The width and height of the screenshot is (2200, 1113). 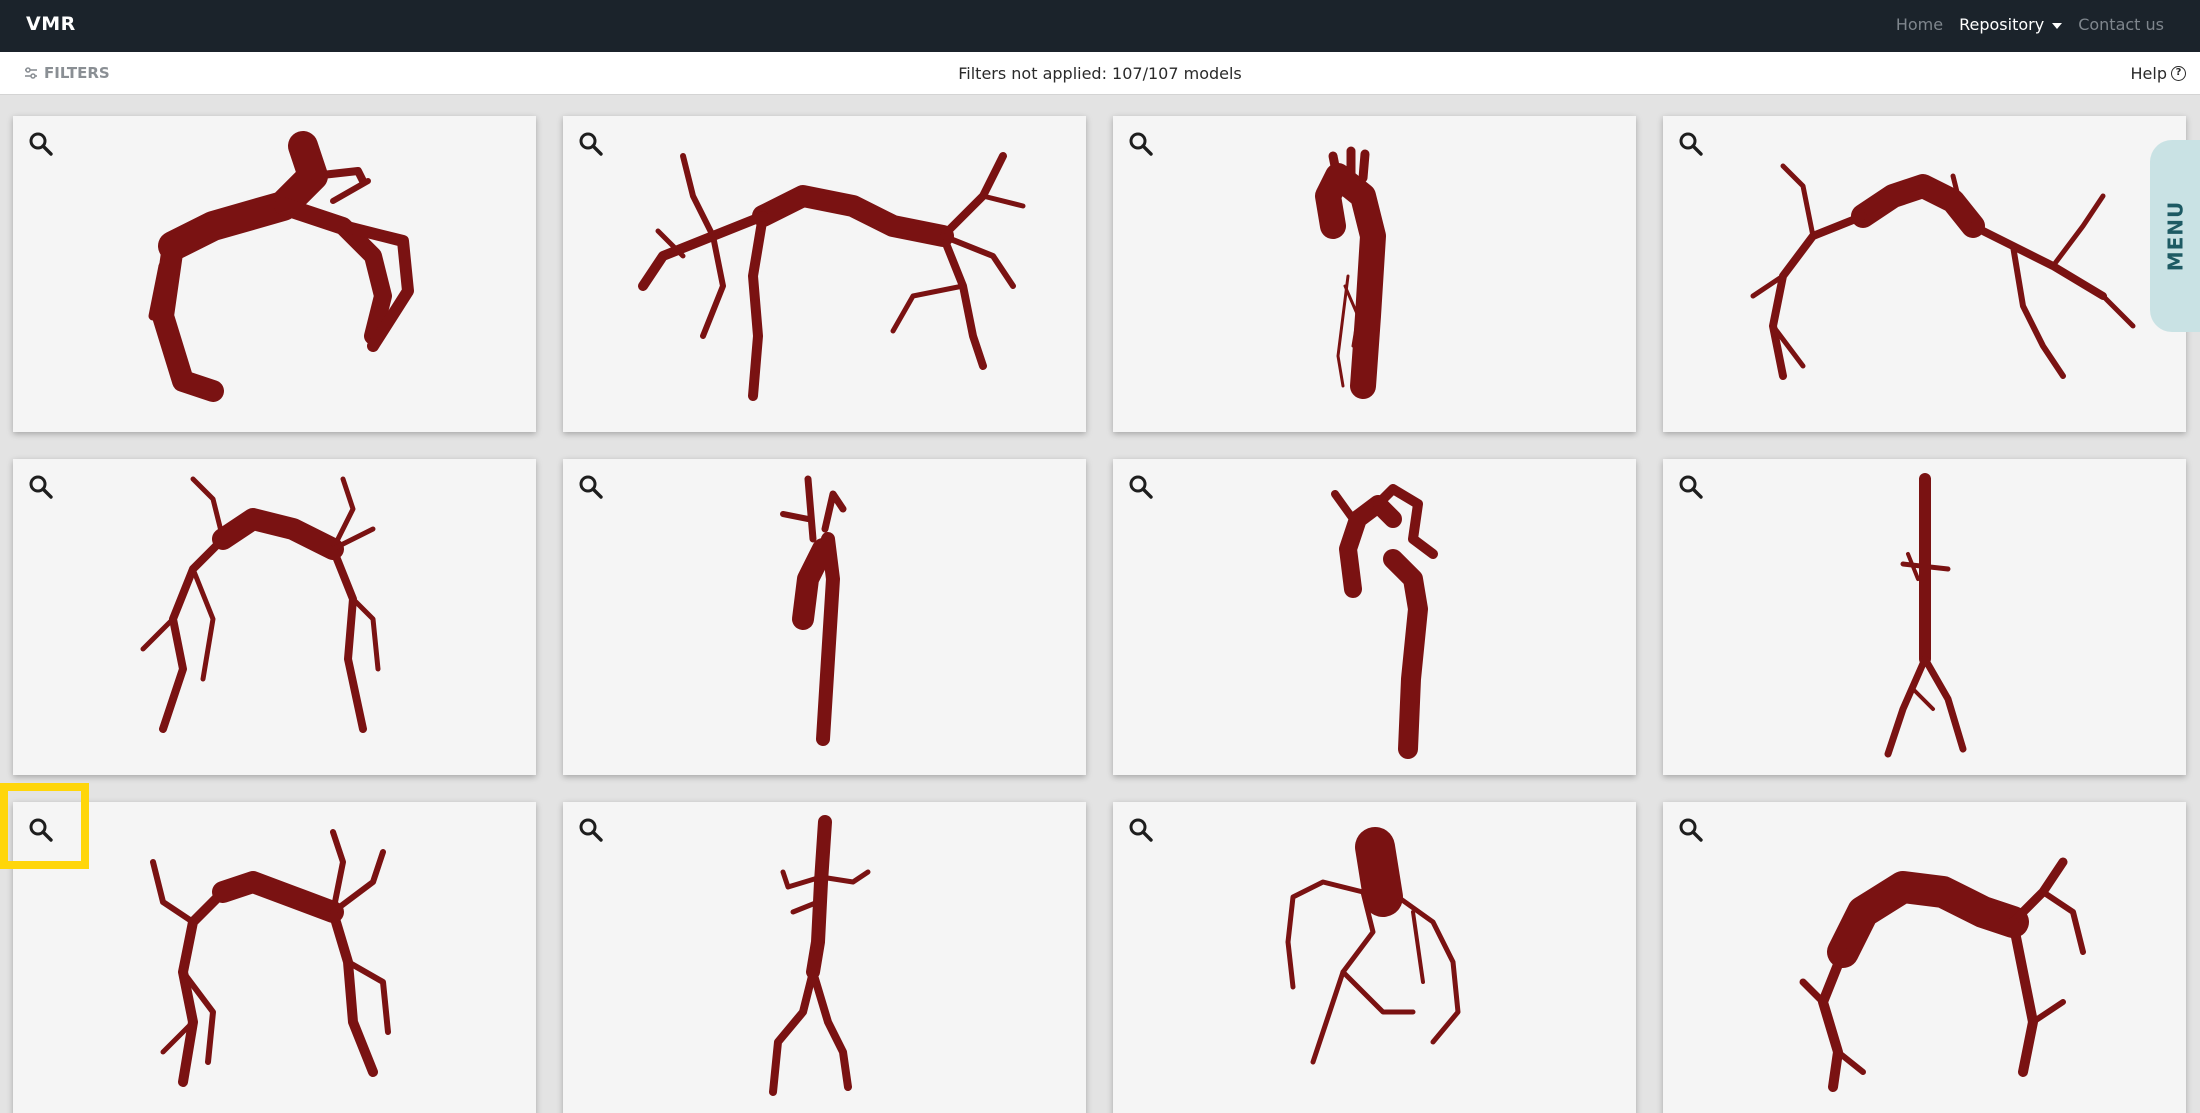 I want to click on menu-tab-text-wrapper: MENU, so click(x=2175, y=236).